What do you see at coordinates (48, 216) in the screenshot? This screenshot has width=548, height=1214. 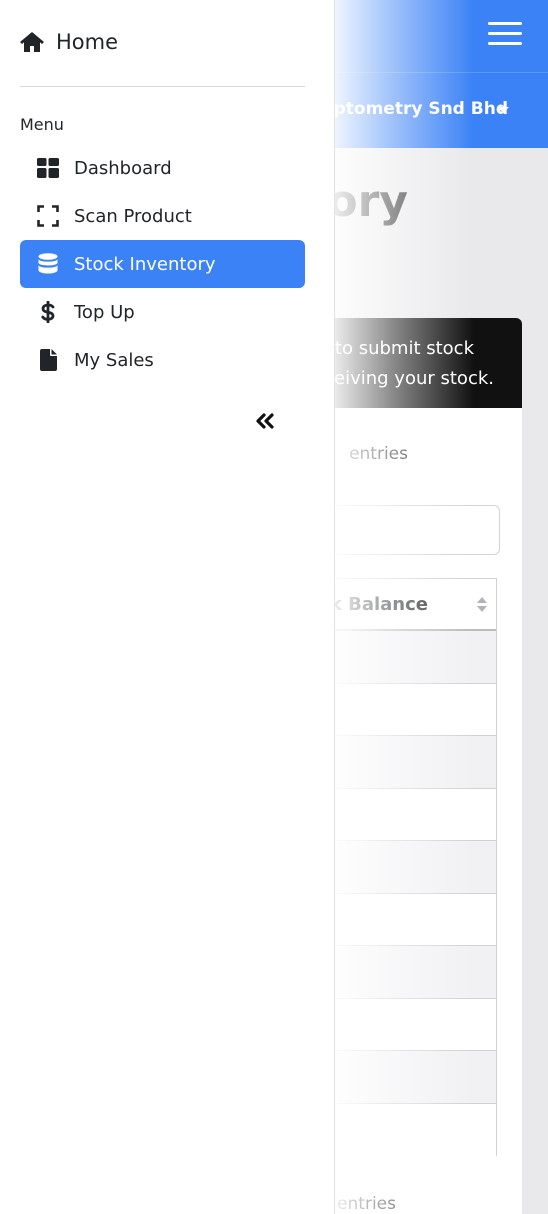 I see `scan-icon` at bounding box center [48, 216].